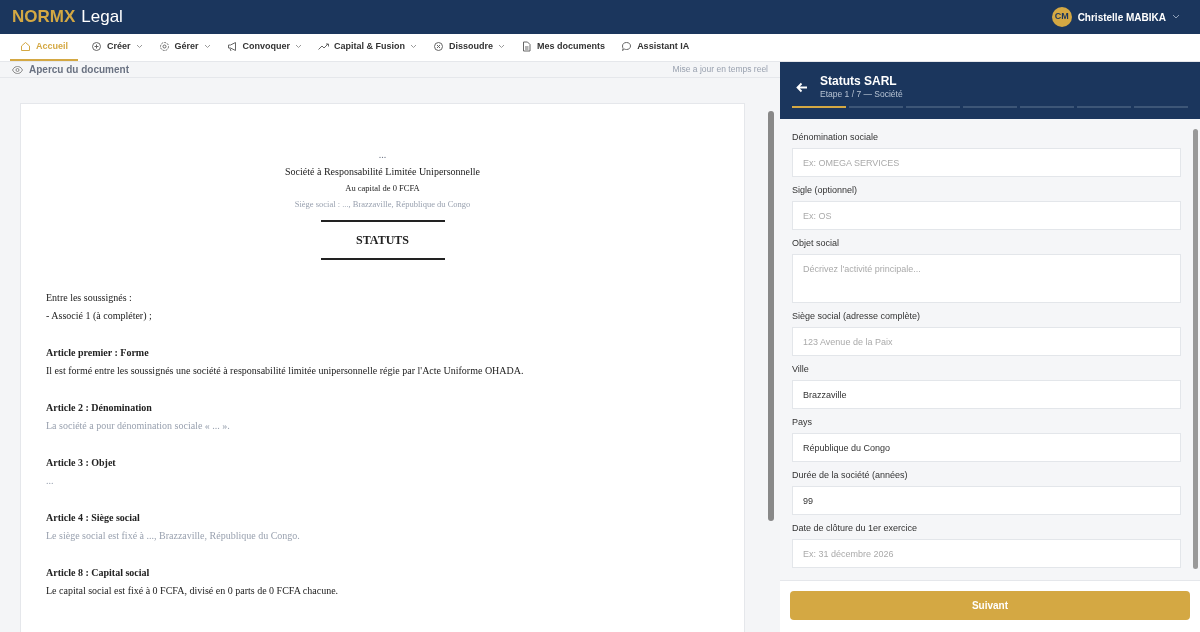 The height and width of the screenshot is (632, 1200). I want to click on nav-tab: Créer, so click(117, 47).